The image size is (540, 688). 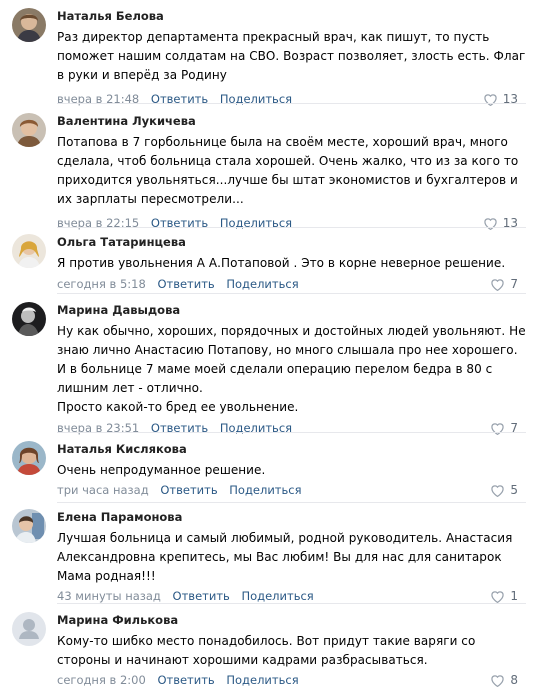 I want to click on like-button: 1, so click(x=508, y=596).